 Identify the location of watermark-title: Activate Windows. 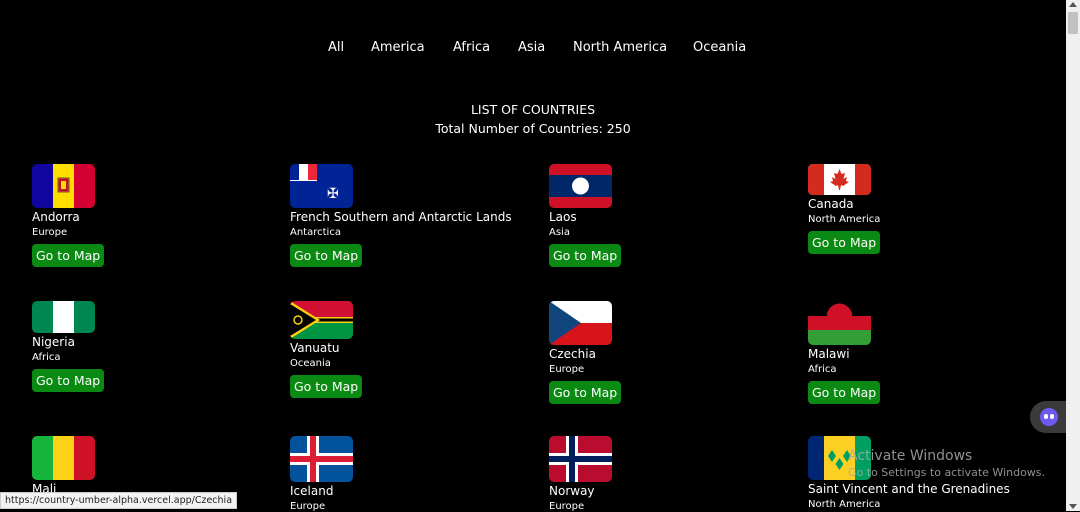
(910, 456).